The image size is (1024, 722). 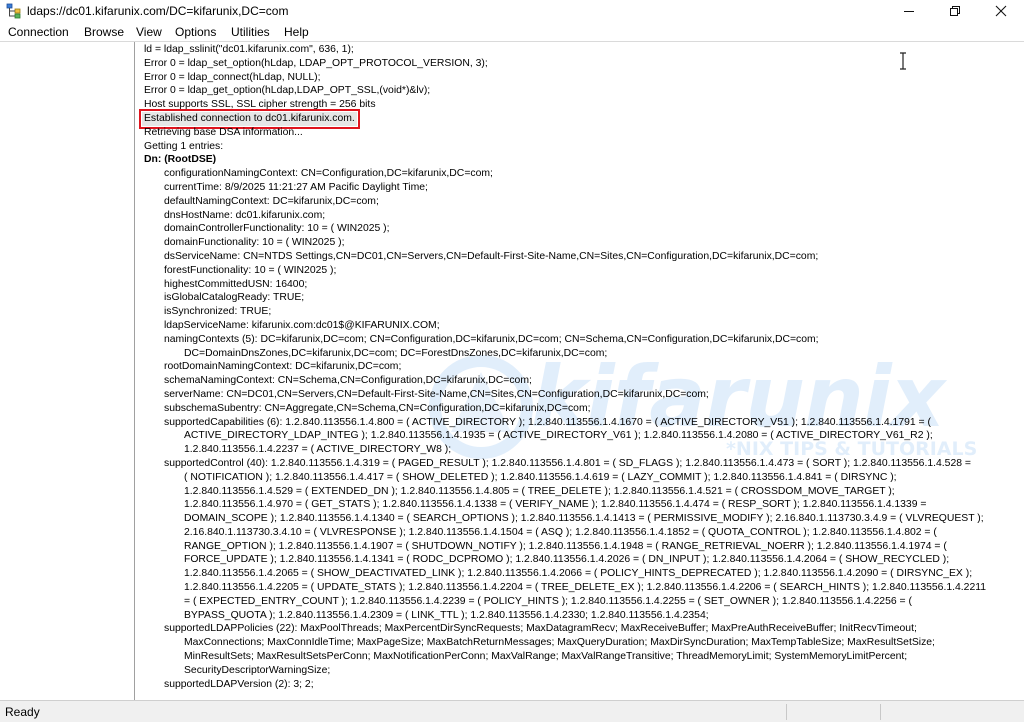 What do you see at coordinates (296, 32) in the screenshot?
I see `menu-help: Help` at bounding box center [296, 32].